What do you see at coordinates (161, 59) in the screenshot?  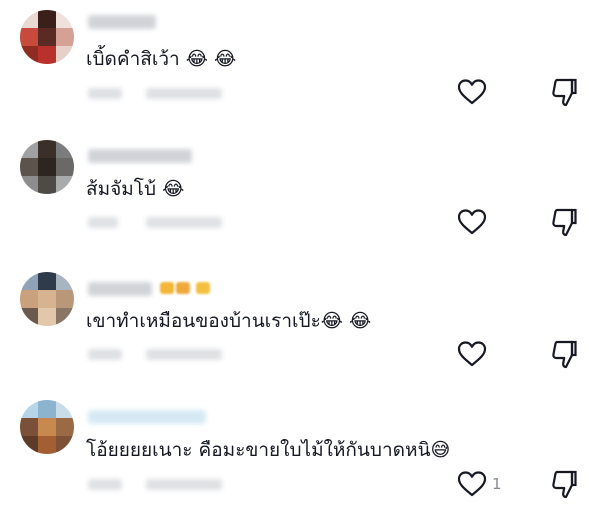 I see `comment-text: เบิ้ดคำสิเว้า 😂 😂` at bounding box center [161, 59].